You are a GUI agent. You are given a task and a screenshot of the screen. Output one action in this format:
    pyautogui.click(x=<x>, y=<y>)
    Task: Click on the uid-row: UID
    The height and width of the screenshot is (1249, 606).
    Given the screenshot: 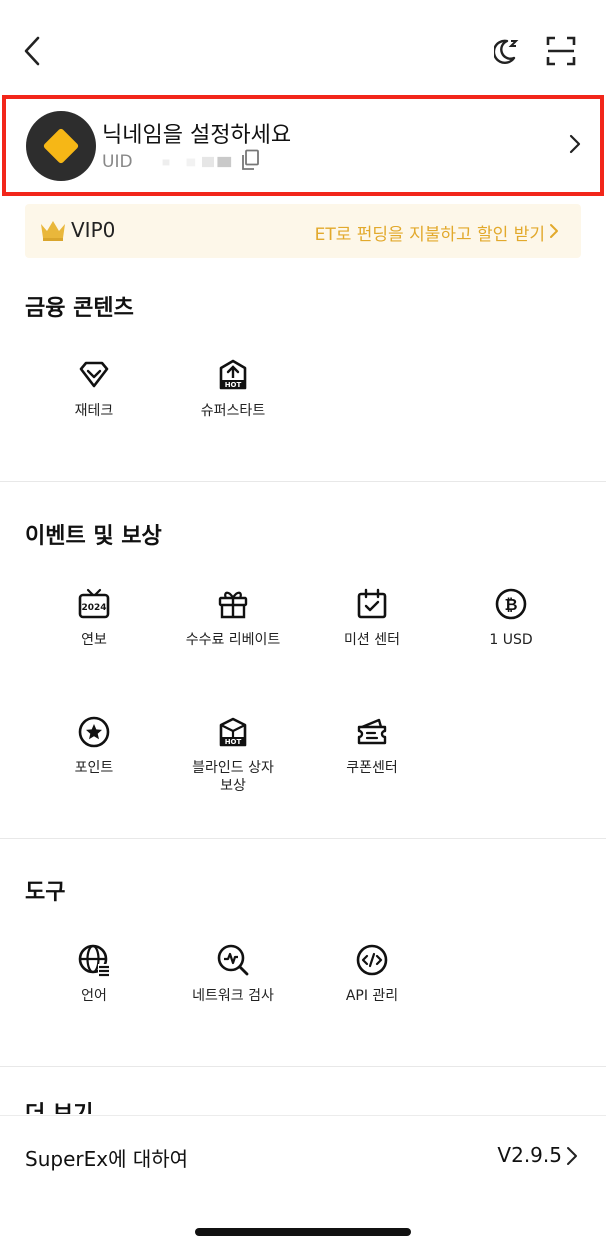 What is the action you would take?
    pyautogui.click(x=176, y=162)
    